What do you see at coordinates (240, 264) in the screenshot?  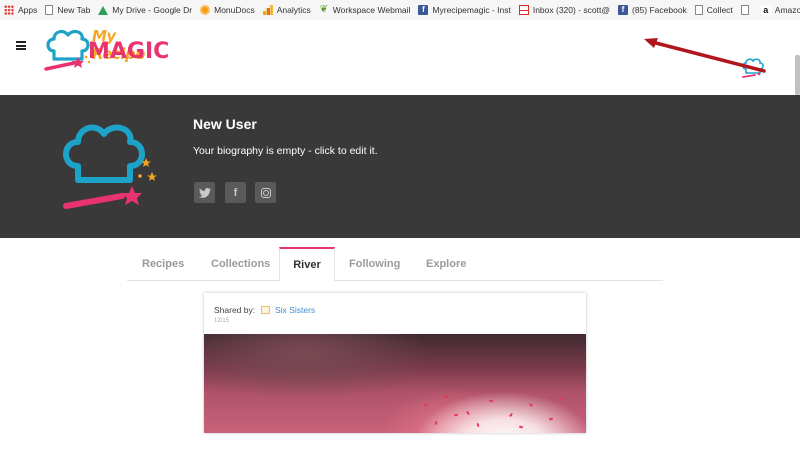 I see `tab-collections: Collections` at bounding box center [240, 264].